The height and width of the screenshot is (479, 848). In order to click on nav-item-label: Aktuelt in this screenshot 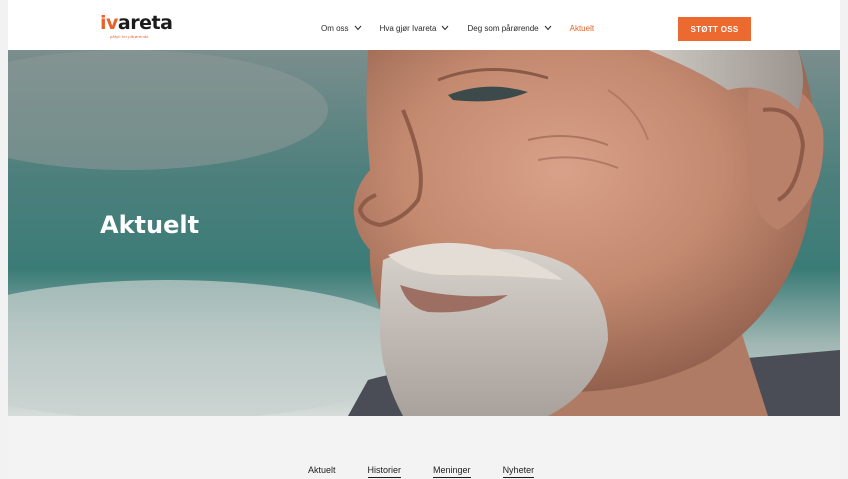, I will do `click(582, 28)`.